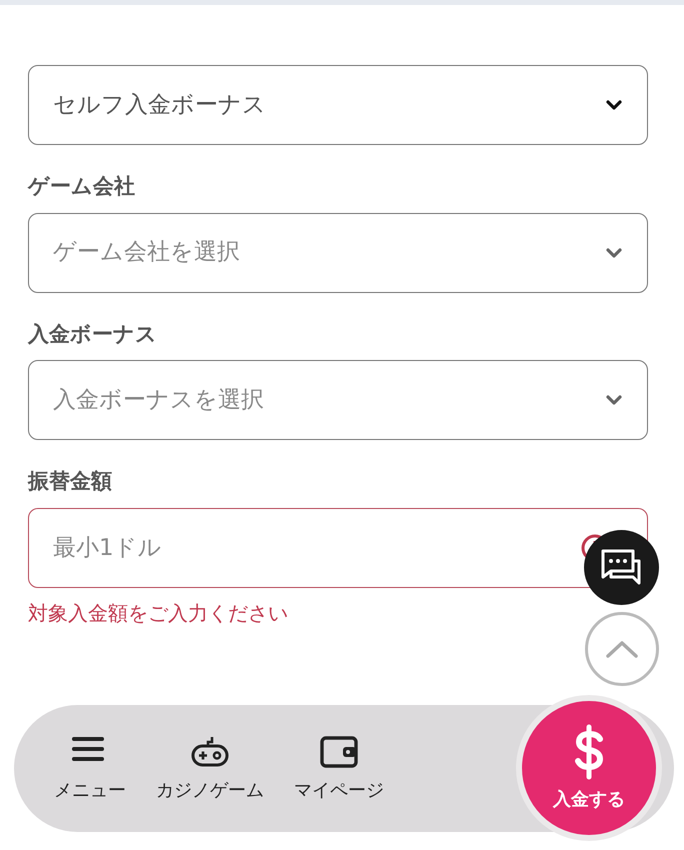 The height and width of the screenshot is (850, 684). What do you see at coordinates (158, 613) in the screenshot?
I see `error-message: 対象入金額をご入力ください` at bounding box center [158, 613].